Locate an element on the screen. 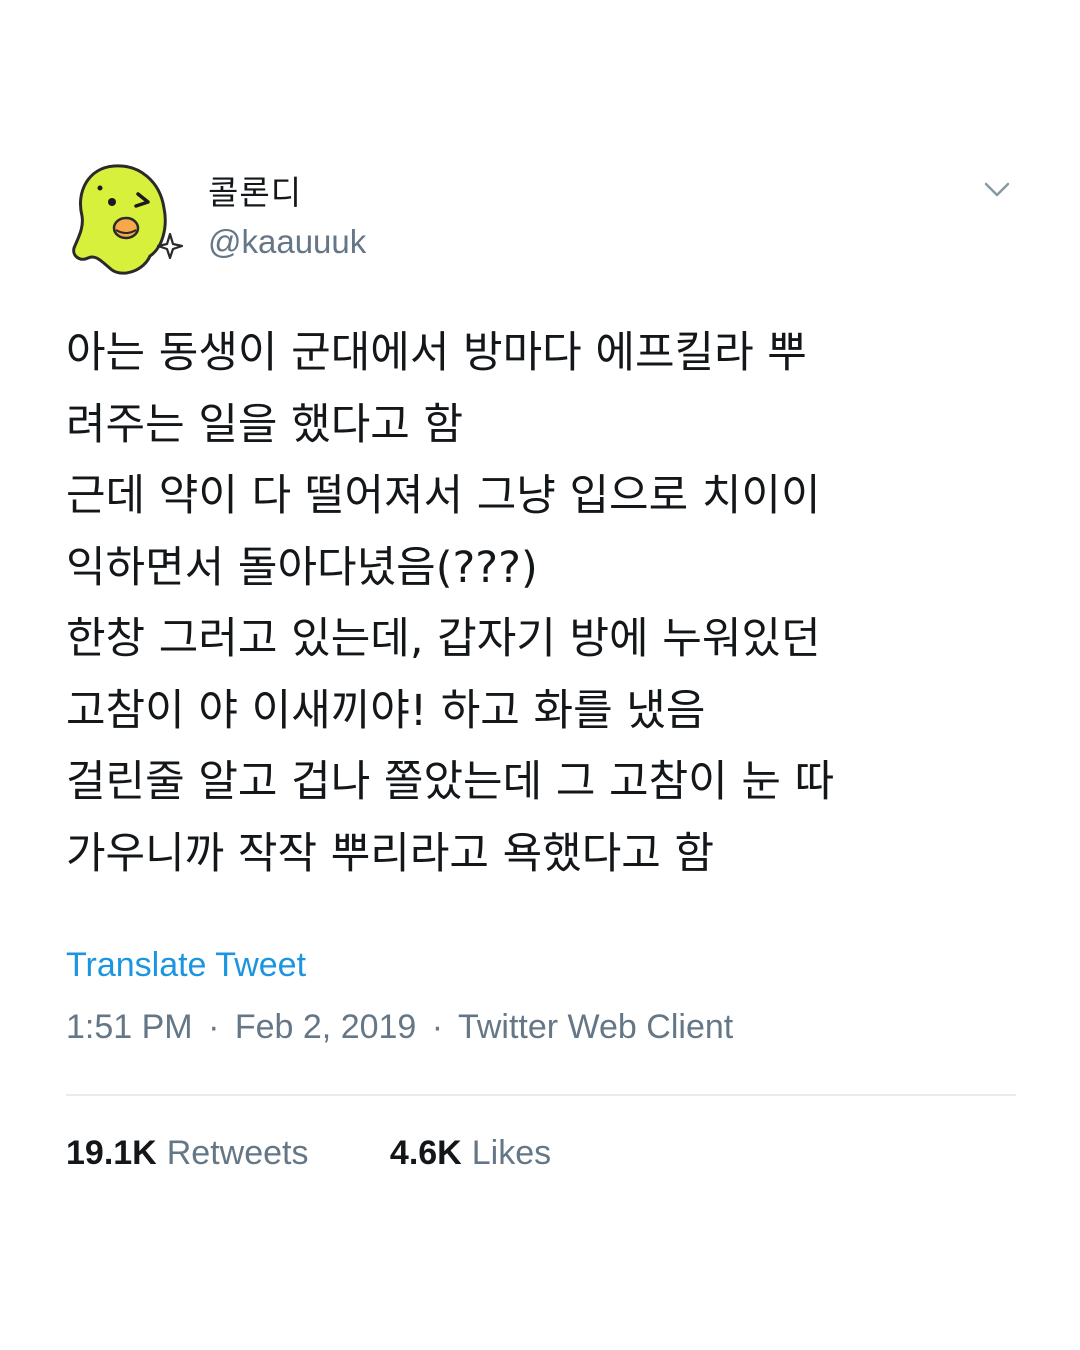  tweet-text-line: 려주는 일을 했다고 함 is located at coordinates (265, 424).